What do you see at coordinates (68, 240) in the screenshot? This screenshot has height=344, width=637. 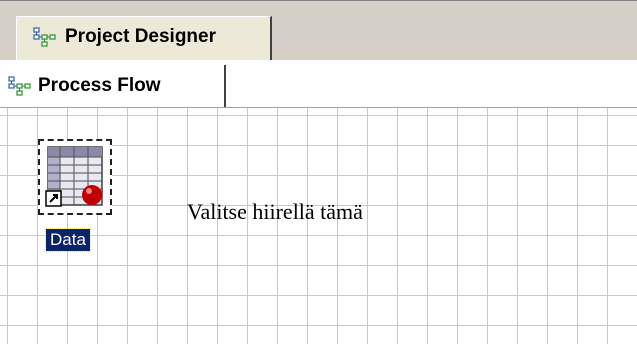 I see `data-node-label: Data` at bounding box center [68, 240].